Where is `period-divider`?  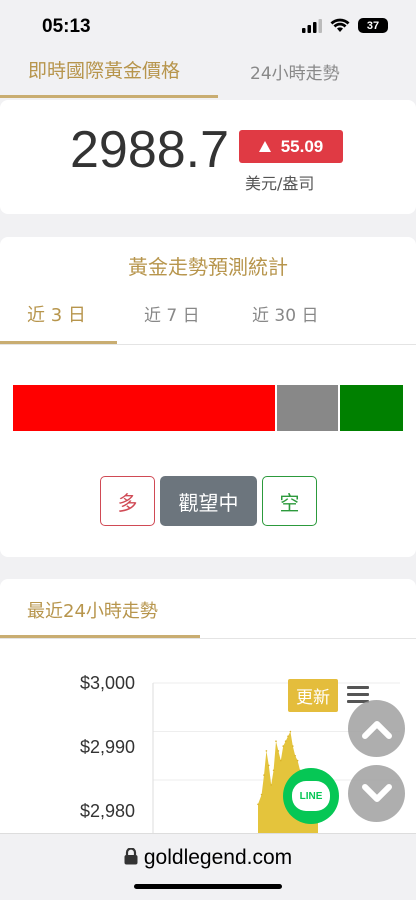 period-divider is located at coordinates (208, 344).